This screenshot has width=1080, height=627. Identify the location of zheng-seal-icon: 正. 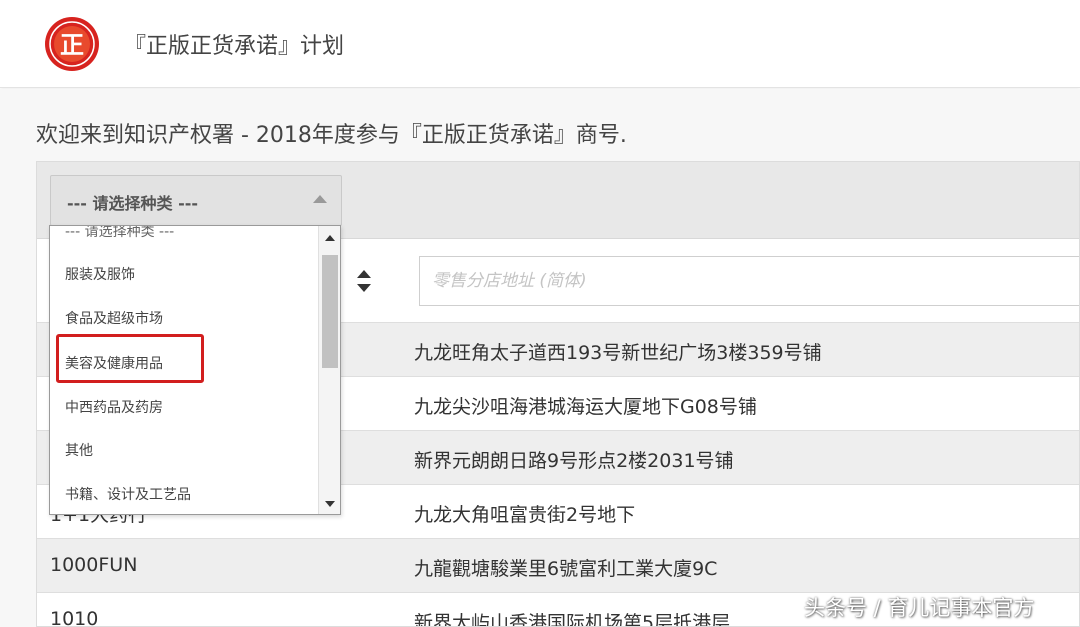
(72, 44).